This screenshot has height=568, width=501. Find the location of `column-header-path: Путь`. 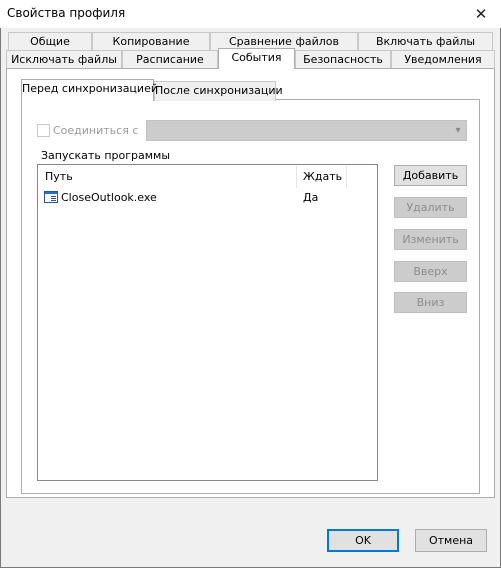

column-header-path: Путь is located at coordinates (59, 177).